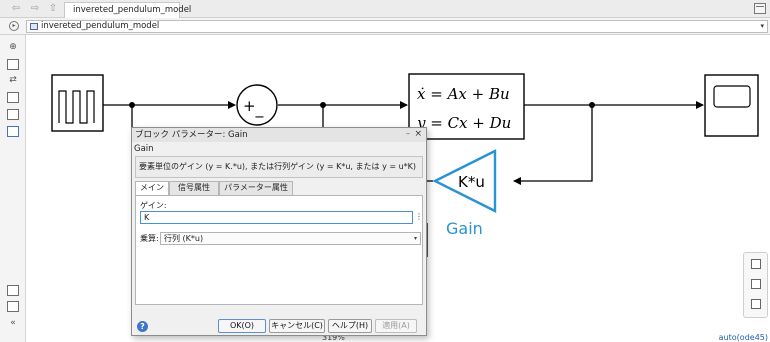 Image resolution: width=770 pixels, height=342 pixels. I want to click on tab-bar: ⇦ ⇨ ⇧ invereted_pendulum_model, so click(385, 9).